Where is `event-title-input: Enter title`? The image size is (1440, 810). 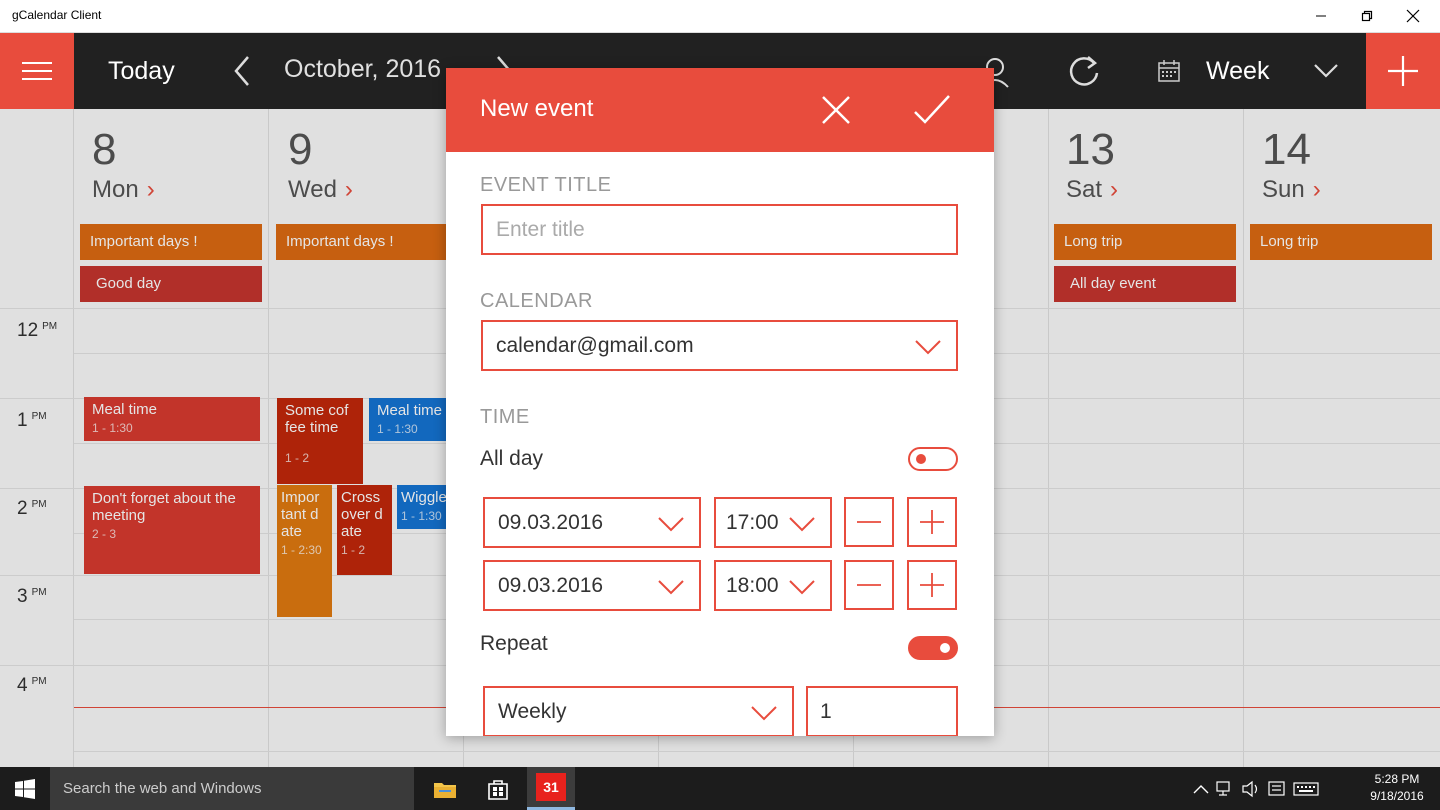
event-title-input: Enter title is located at coordinates (719, 229).